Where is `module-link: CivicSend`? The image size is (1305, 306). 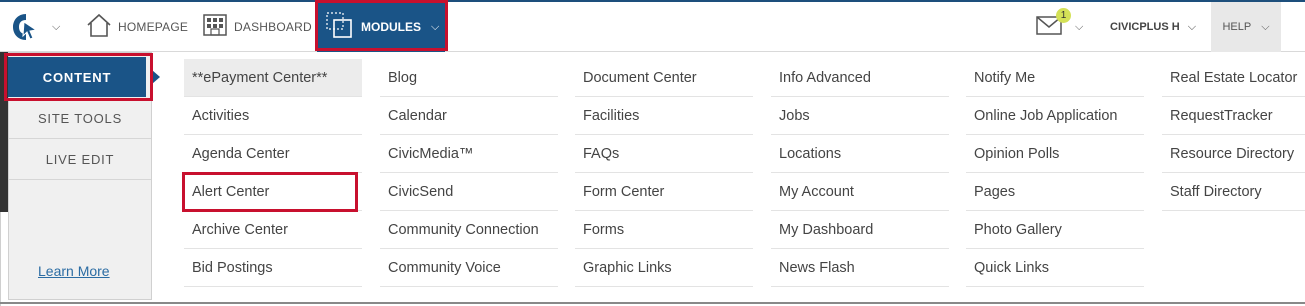 module-link: CivicSend is located at coordinates (469, 192).